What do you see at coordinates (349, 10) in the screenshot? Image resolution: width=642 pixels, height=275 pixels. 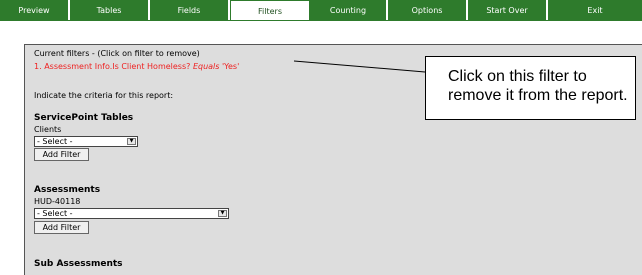 I see `tab-counting: Counting` at bounding box center [349, 10].